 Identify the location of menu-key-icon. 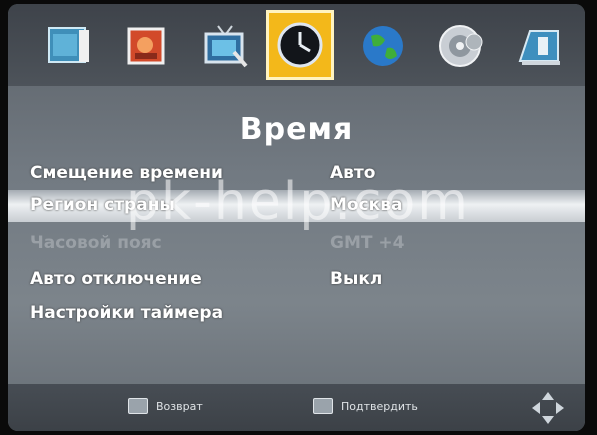
(138, 406).